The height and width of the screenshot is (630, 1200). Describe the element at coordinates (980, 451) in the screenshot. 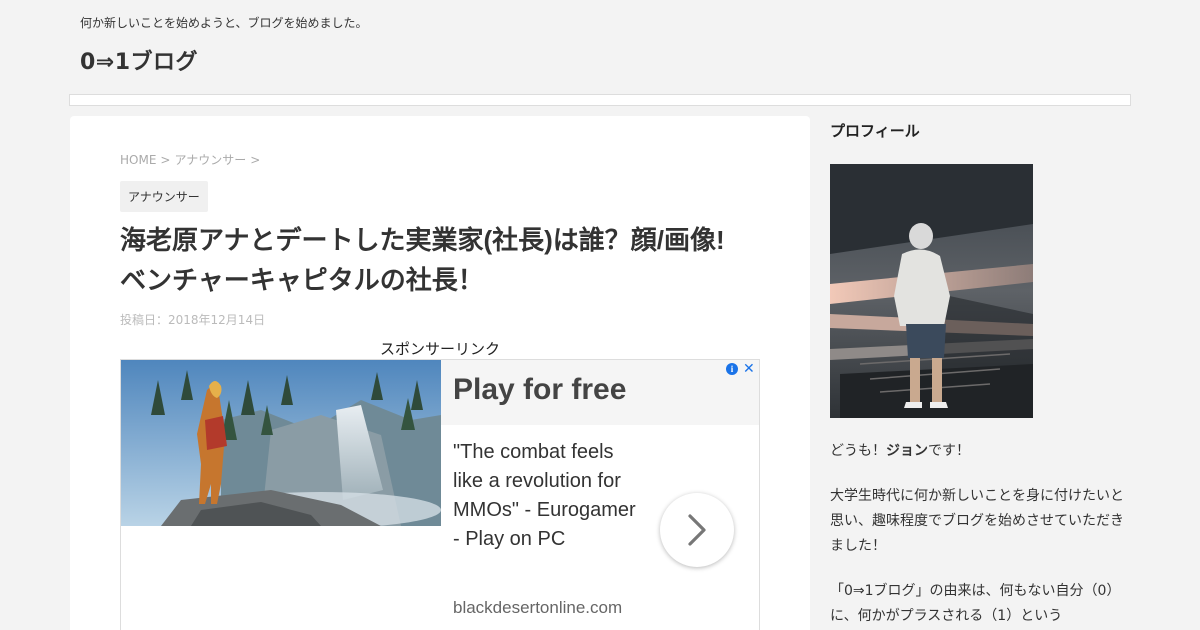

I see `profile-greeting: どうも！ジョンです！` at that location.